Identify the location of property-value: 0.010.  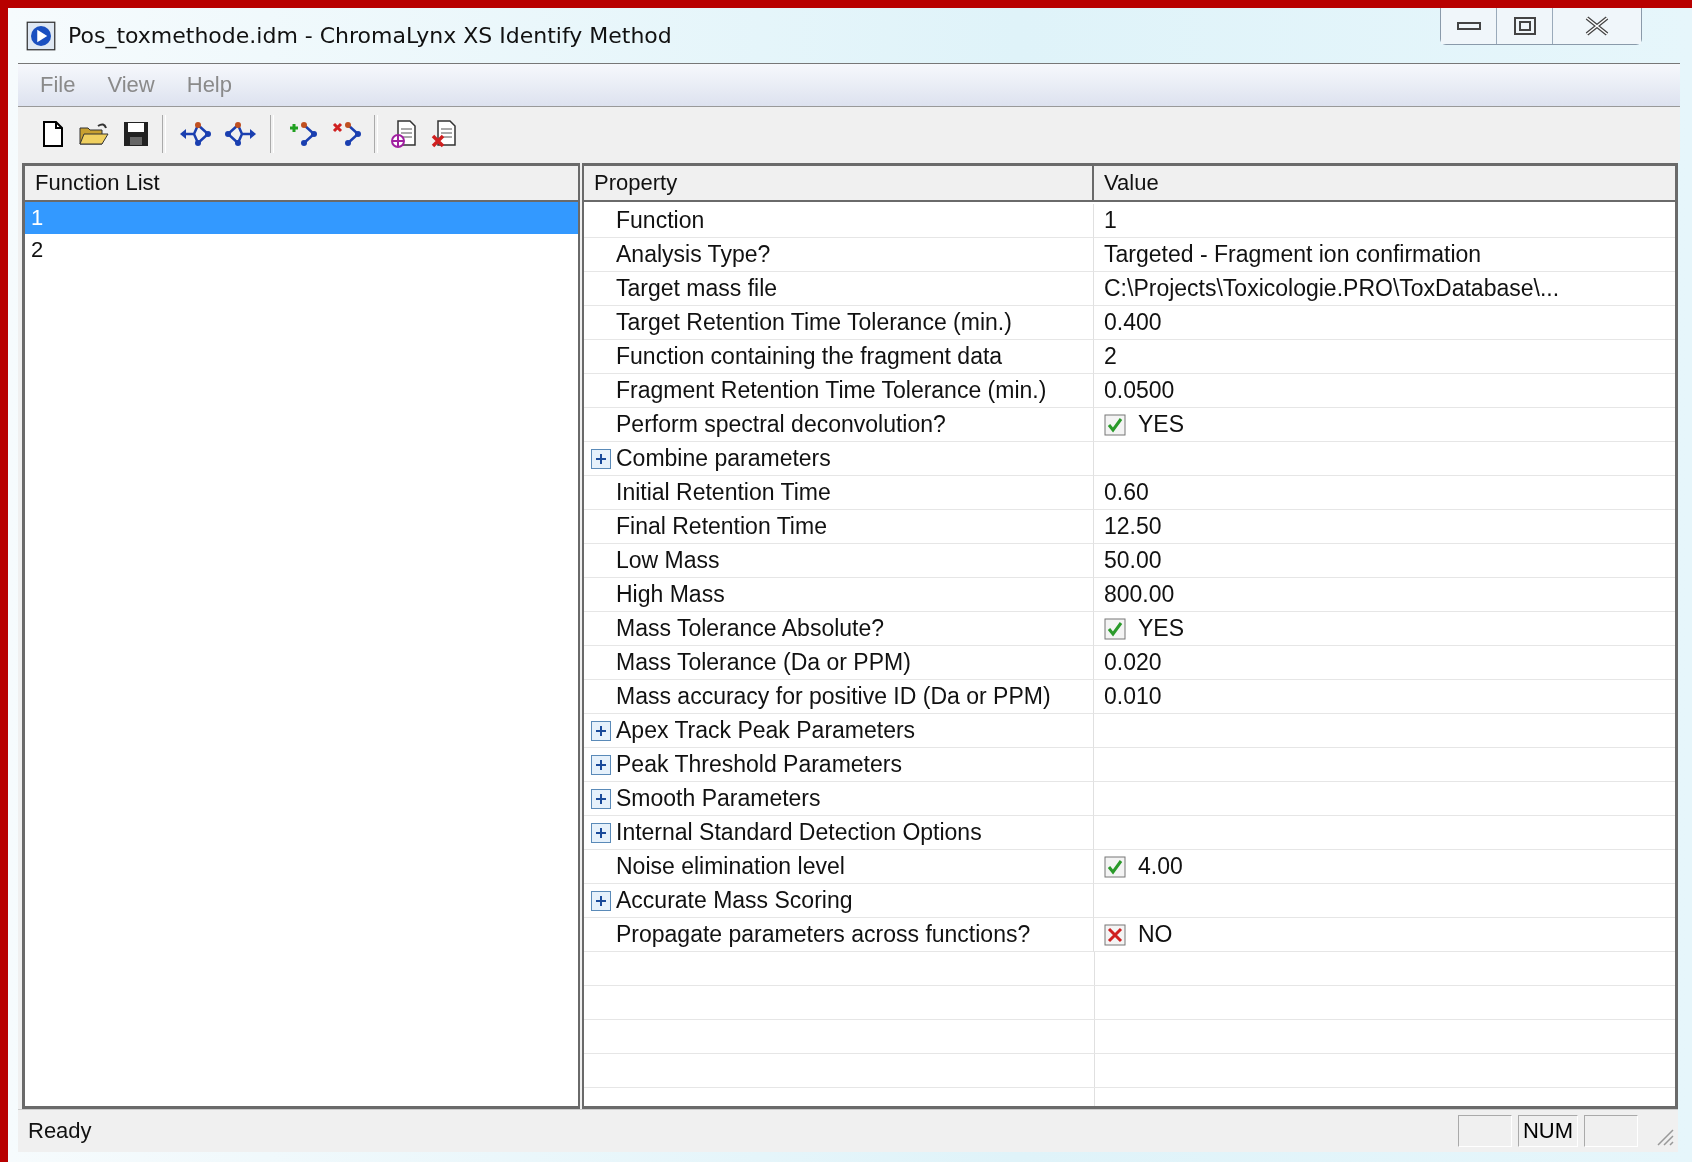
(1133, 696).